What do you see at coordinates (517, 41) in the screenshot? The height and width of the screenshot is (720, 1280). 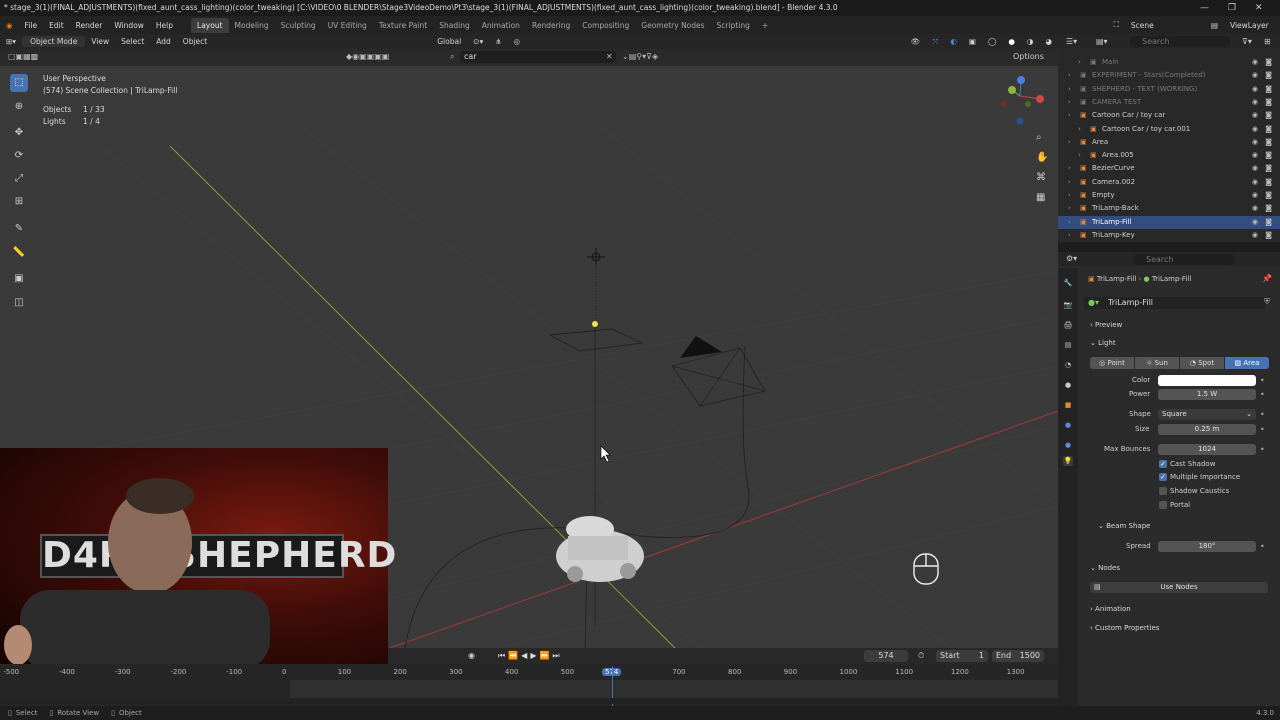 I see `proportional-edit-icon: ◎` at bounding box center [517, 41].